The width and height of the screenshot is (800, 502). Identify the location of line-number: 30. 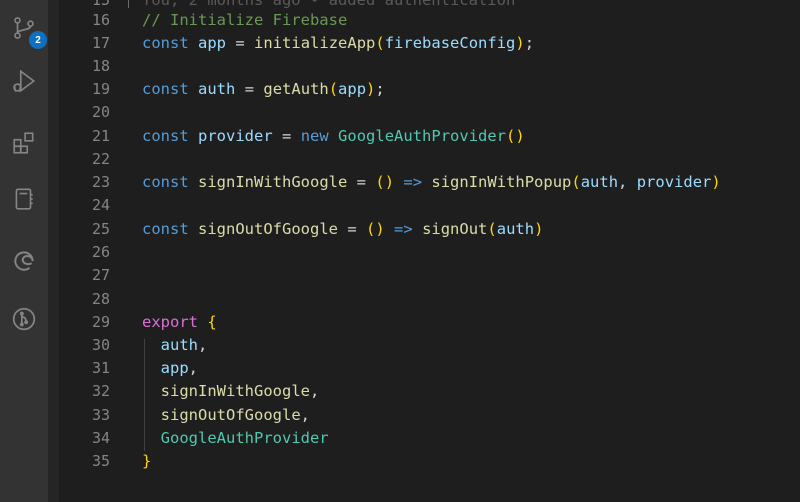
(100, 344).